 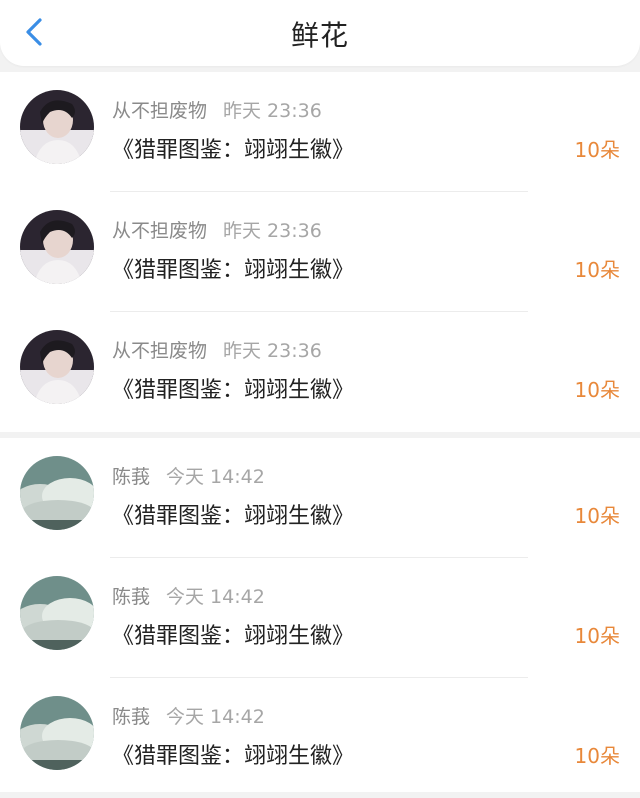 I want to click on top-bar: 鲜花, so click(x=320, y=33).